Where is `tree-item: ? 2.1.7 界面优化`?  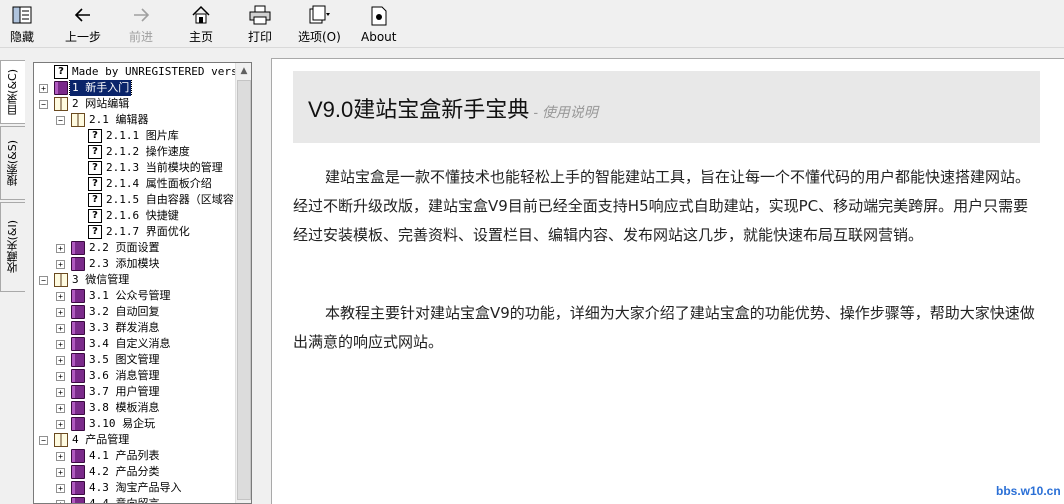
tree-item: ? 2.1.7 界面优化 is located at coordinates (135, 232).